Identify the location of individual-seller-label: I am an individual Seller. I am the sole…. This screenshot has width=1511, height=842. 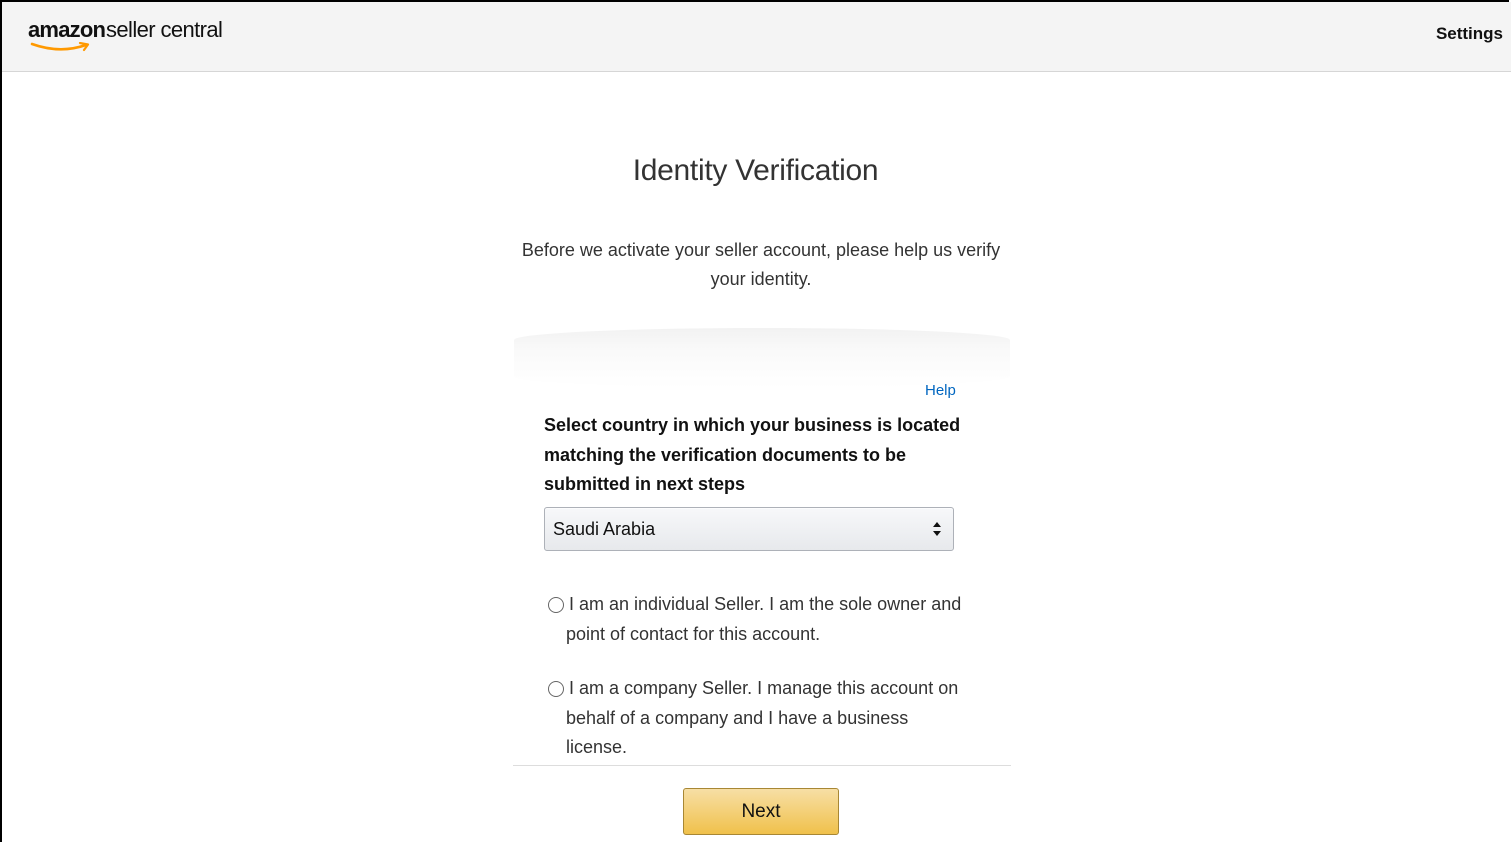
(764, 619).